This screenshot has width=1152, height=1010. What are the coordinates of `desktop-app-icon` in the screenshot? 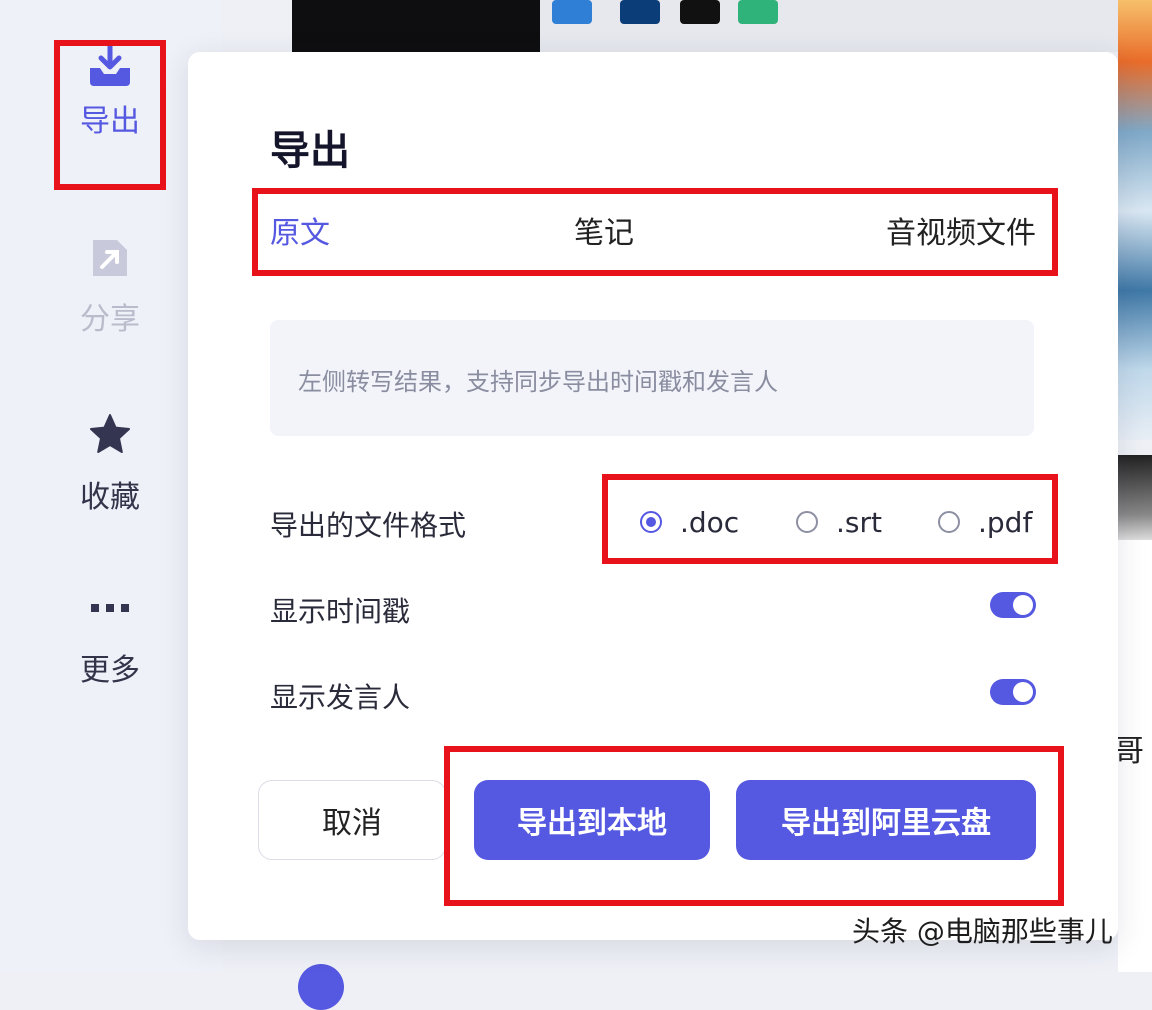 It's located at (572, 12).